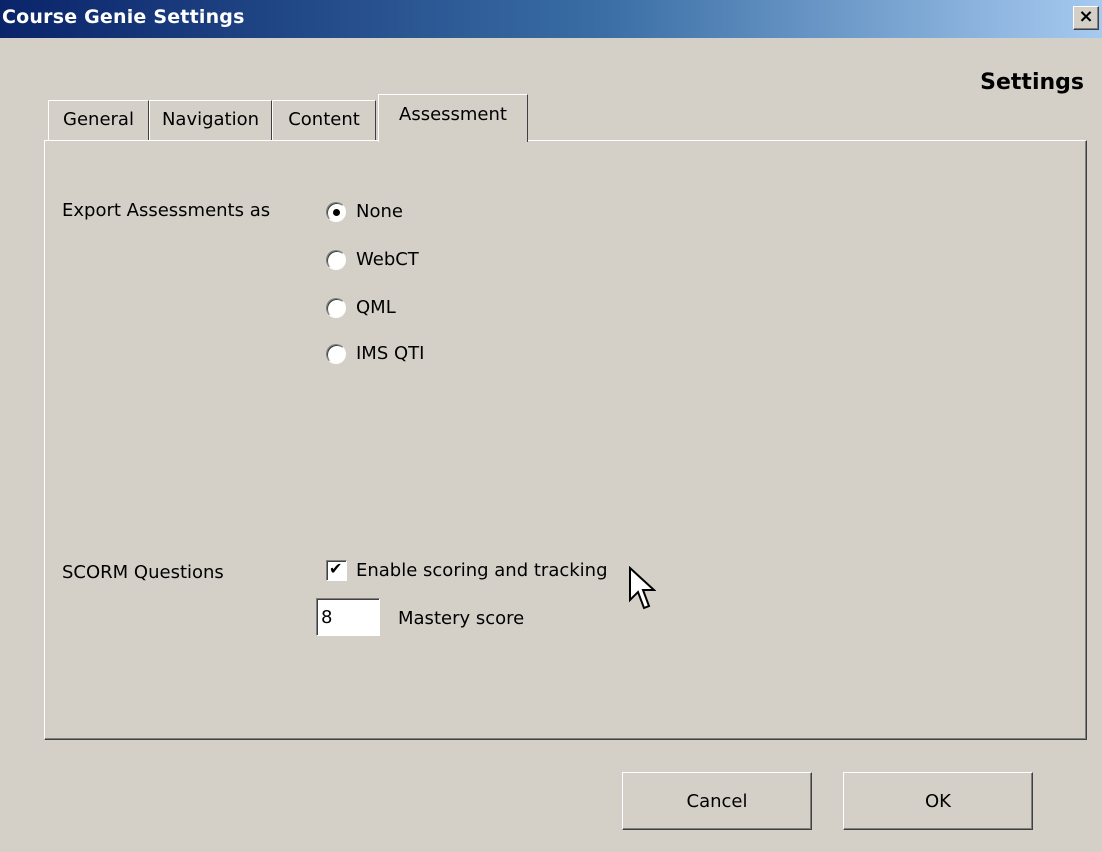  I want to click on enable-scoring-checkbox: ✔, so click(336, 570).